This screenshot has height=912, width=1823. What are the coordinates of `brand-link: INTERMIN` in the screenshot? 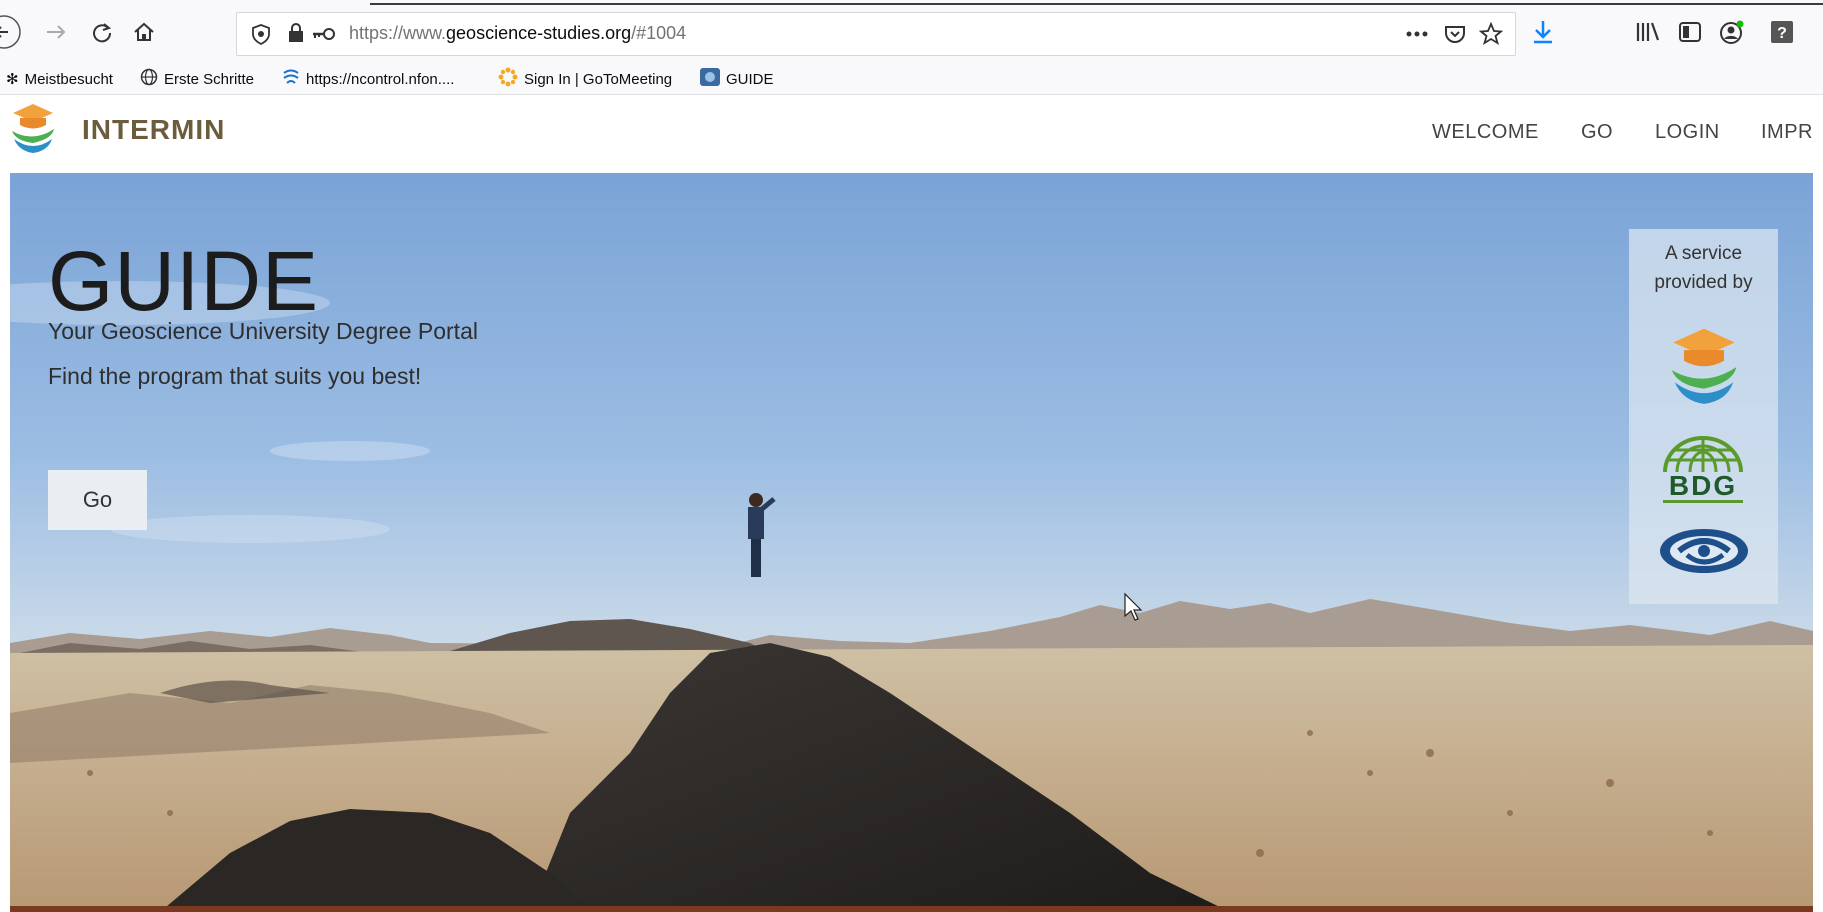 It's located at (117, 129).